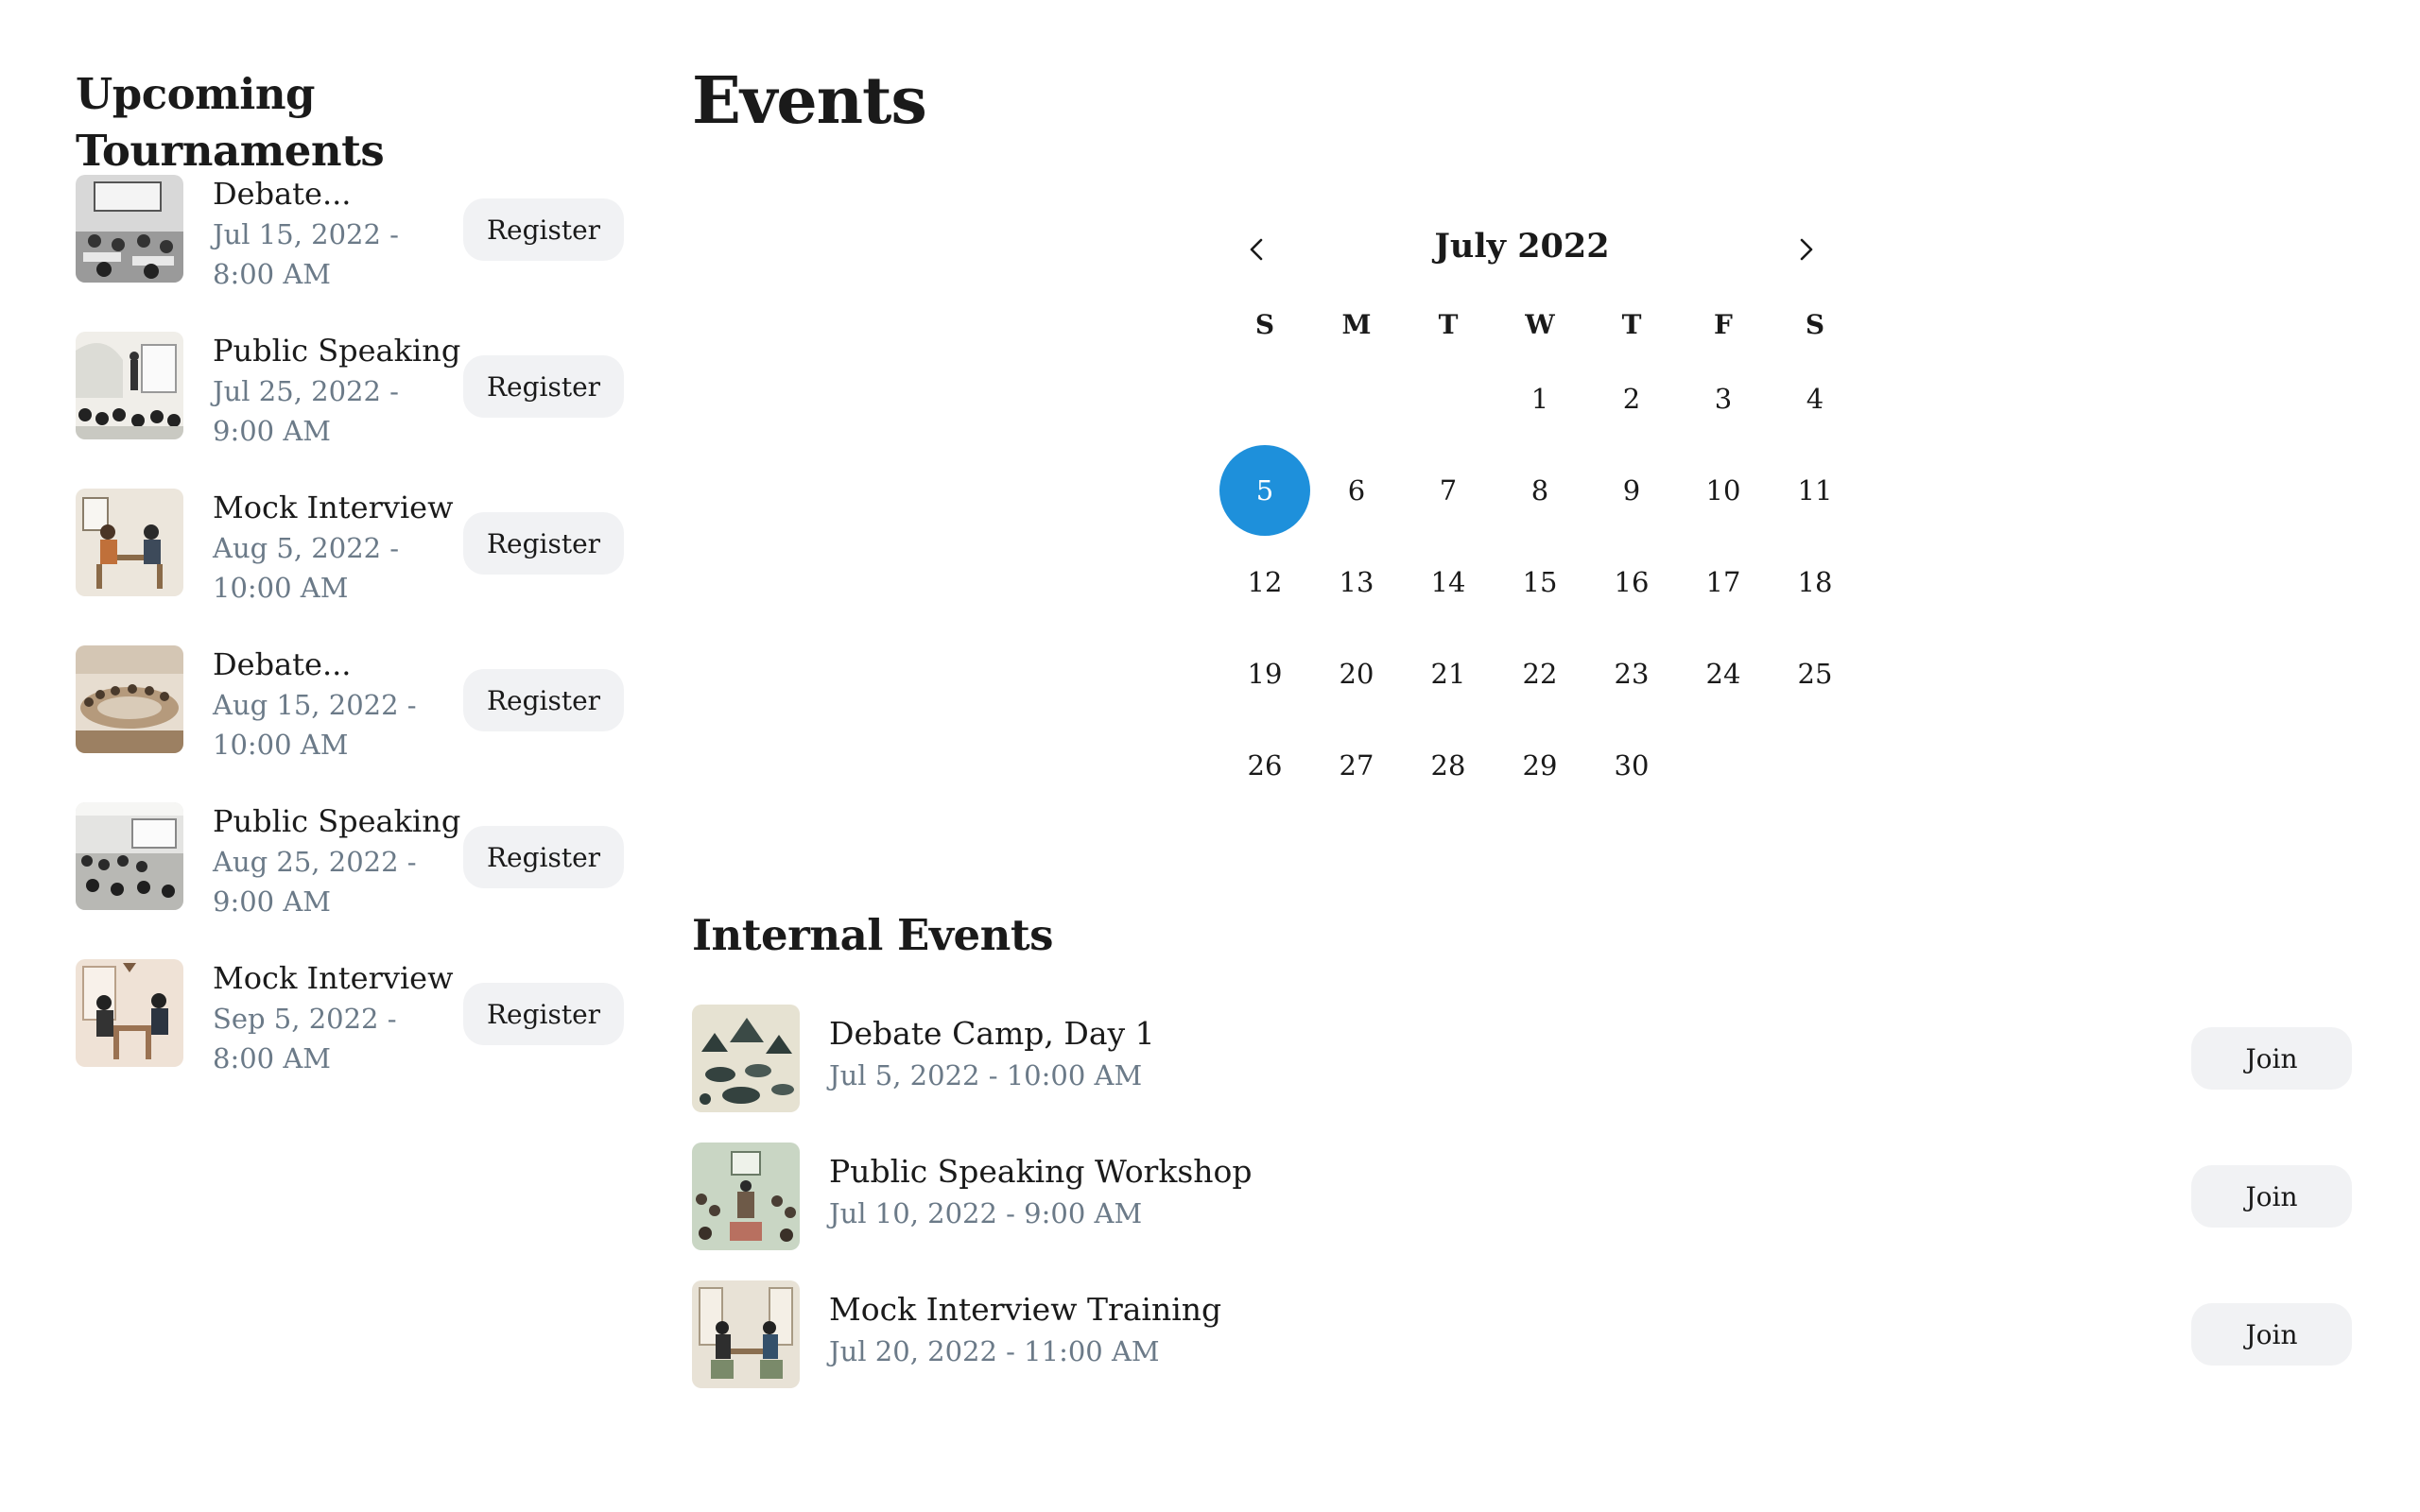  What do you see at coordinates (1723, 490) in the screenshot?
I see `calendar-day: 10` at bounding box center [1723, 490].